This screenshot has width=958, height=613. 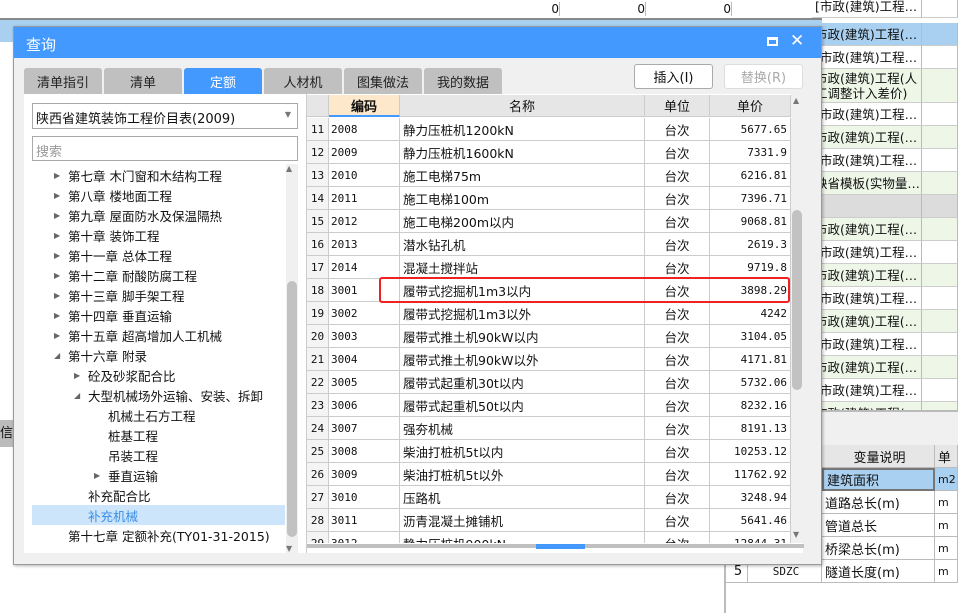 What do you see at coordinates (158, 475) in the screenshot?
I see `tree-item: ▶ 垂直运输` at bounding box center [158, 475].